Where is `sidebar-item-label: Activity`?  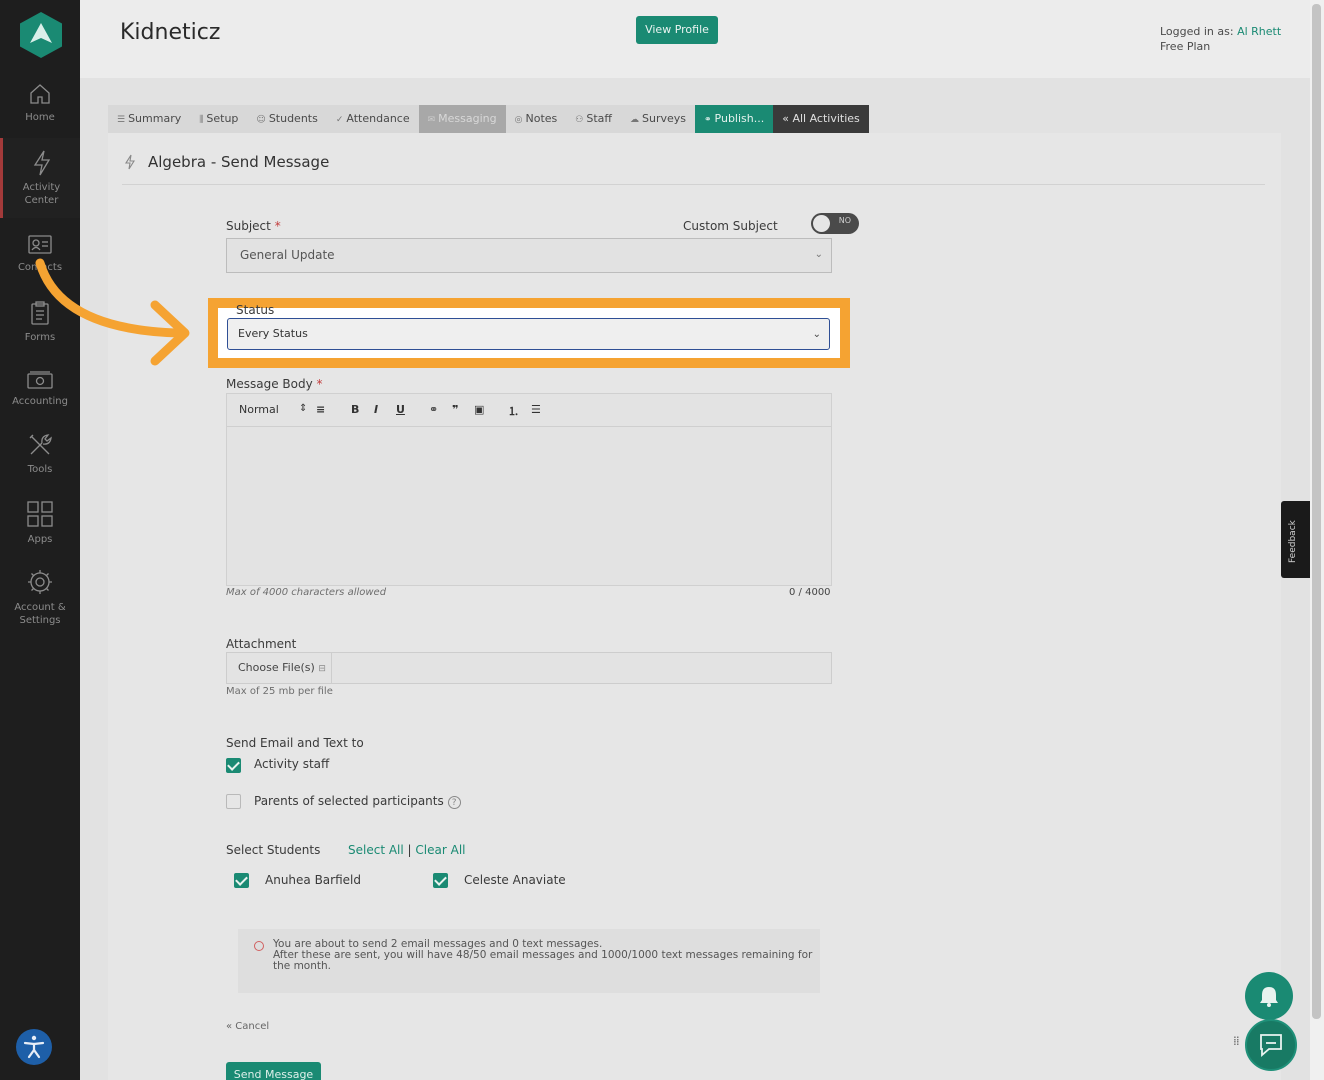 sidebar-item-label: Activity is located at coordinates (41, 187).